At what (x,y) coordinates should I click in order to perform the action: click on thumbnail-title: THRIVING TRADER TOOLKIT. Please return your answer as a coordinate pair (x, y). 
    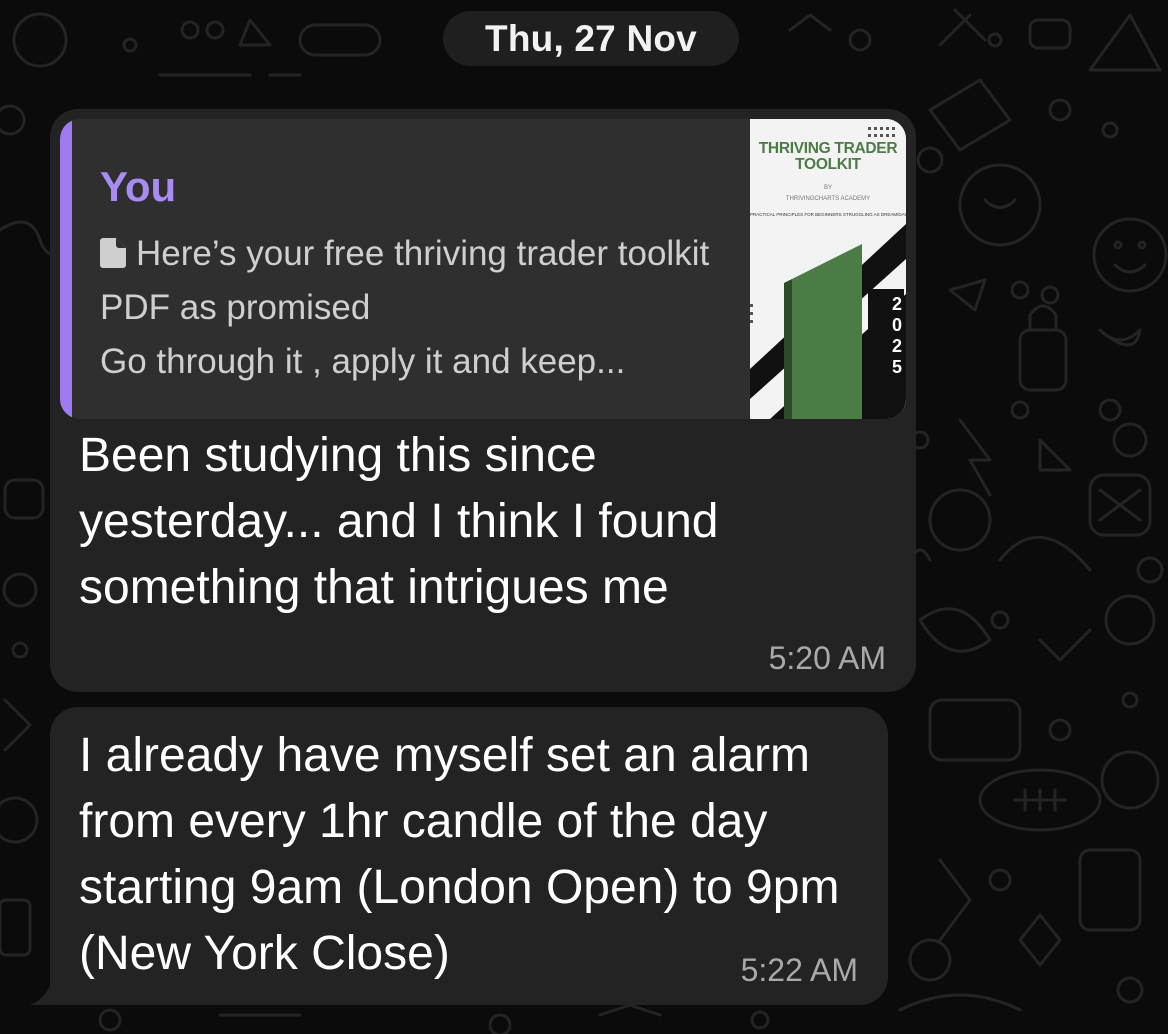
    Looking at the image, I should click on (828, 157).